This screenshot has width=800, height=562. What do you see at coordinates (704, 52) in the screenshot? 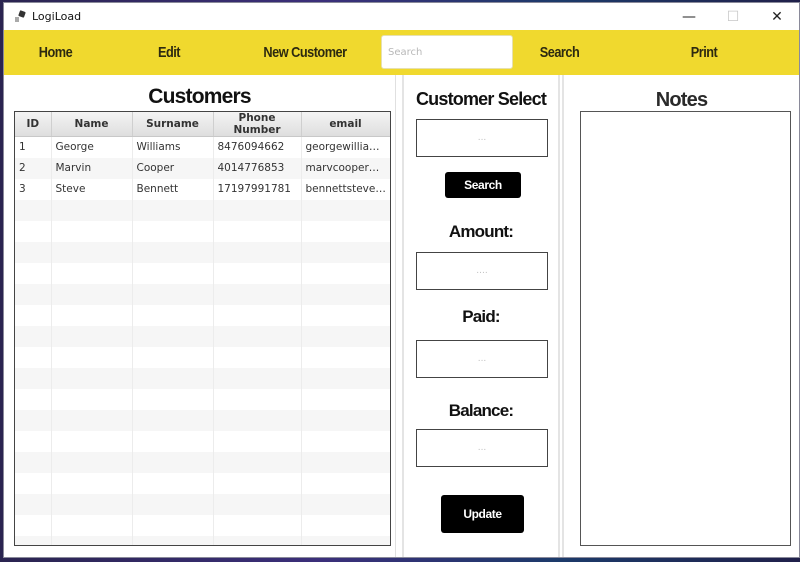
I see `nav-print-button: Print` at bounding box center [704, 52].